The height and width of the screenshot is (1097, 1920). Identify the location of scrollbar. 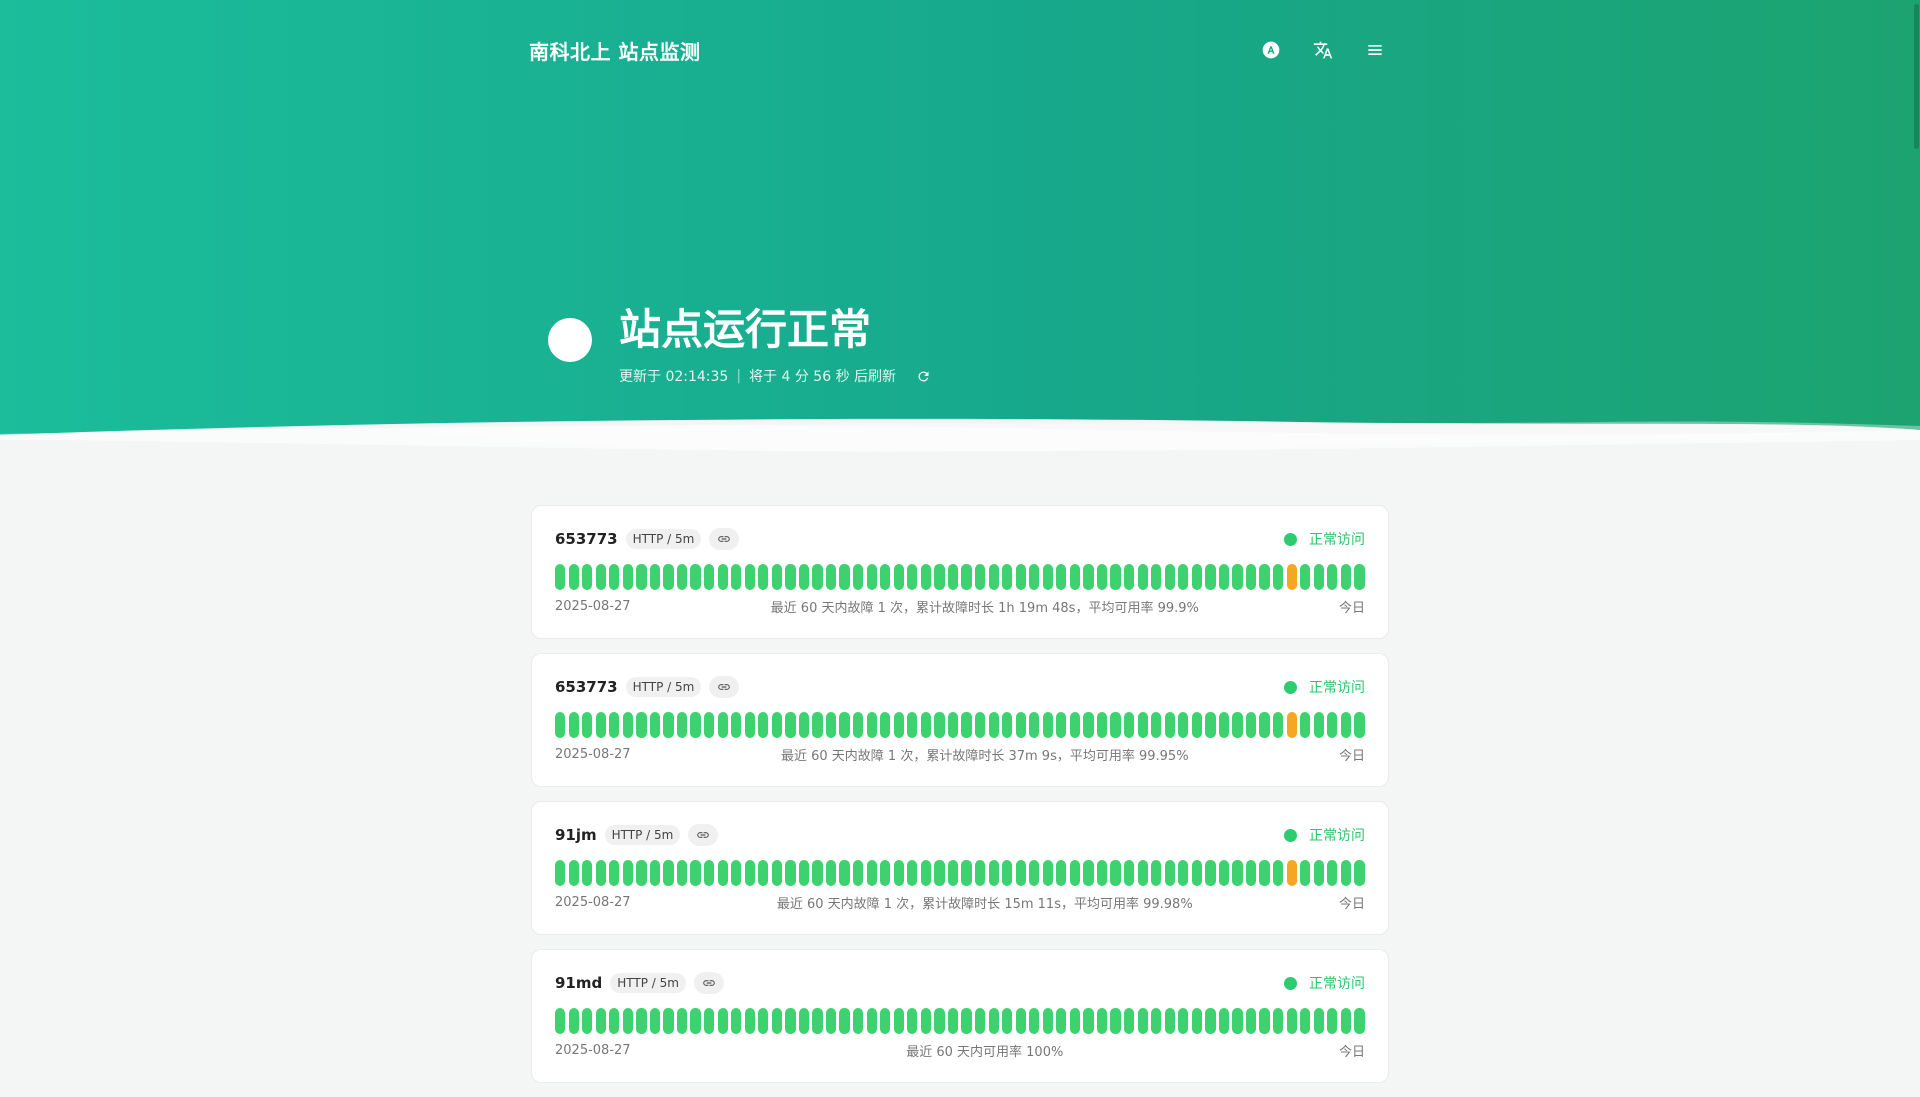
(1916, 540).